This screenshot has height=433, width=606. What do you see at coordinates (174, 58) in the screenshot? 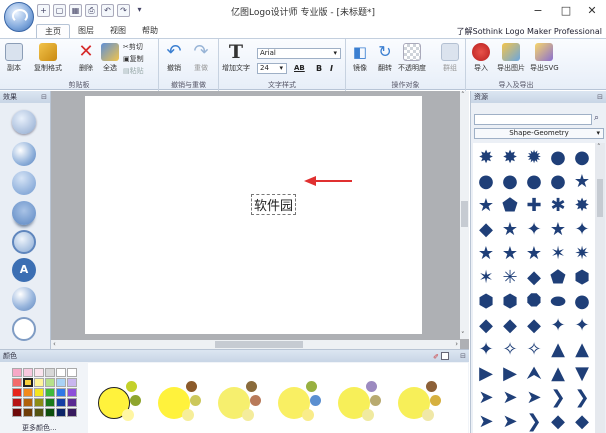
I see `undo-button: ↶ 撤销` at bounding box center [174, 58].